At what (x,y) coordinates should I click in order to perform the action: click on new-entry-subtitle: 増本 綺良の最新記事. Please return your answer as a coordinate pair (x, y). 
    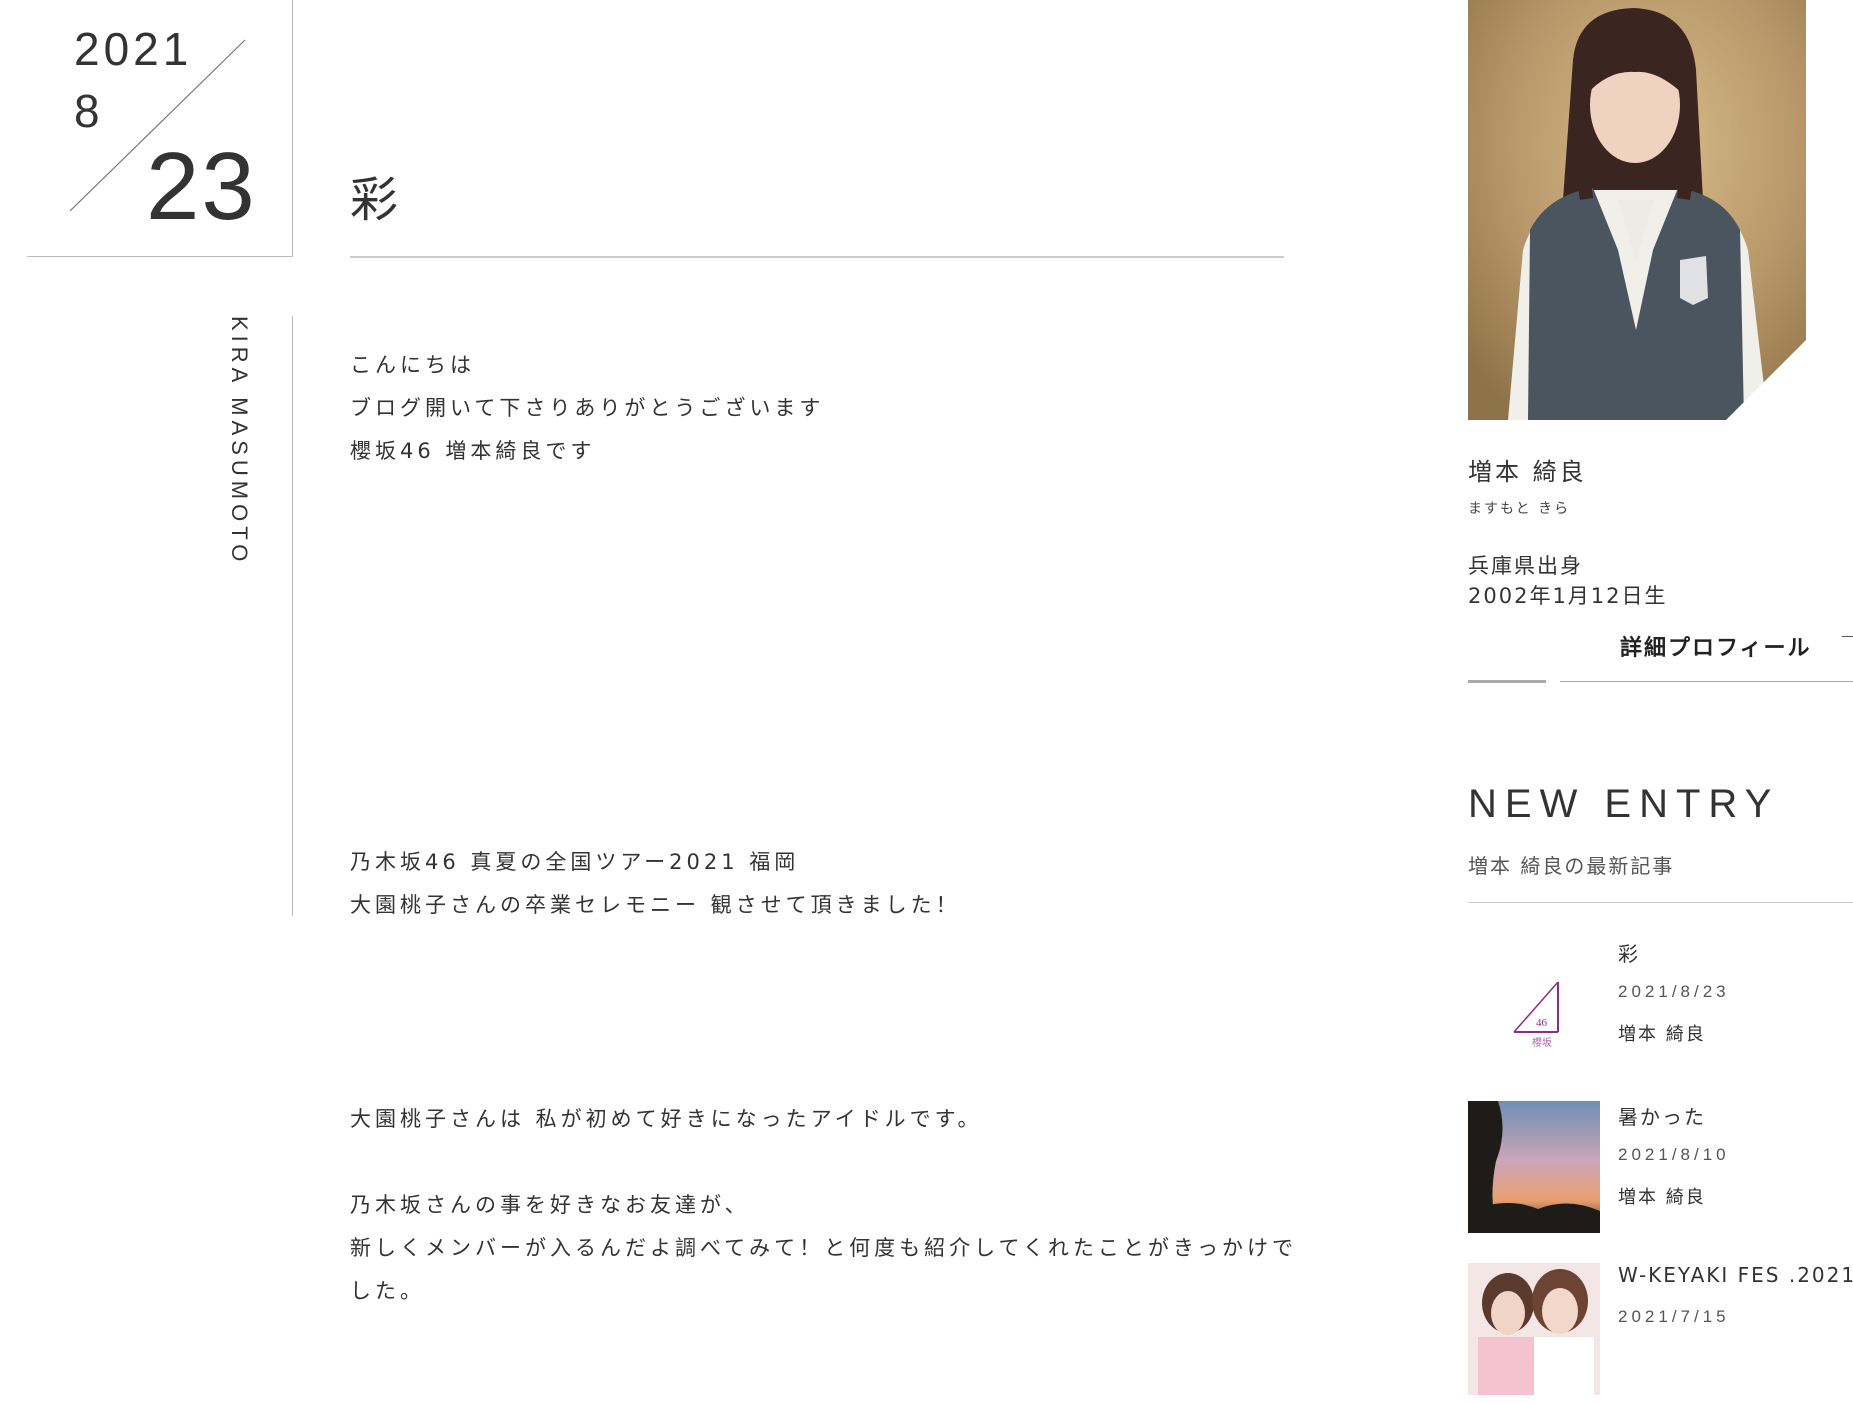
    Looking at the image, I should click on (1571, 866).